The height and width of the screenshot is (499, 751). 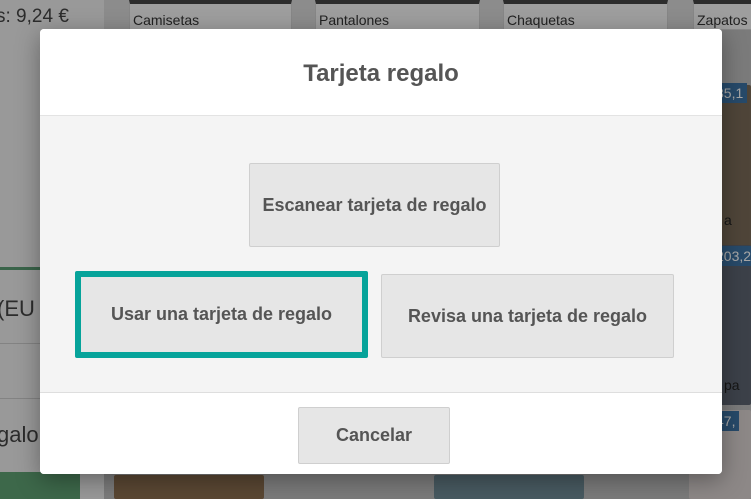 What do you see at coordinates (374, 205) in the screenshot?
I see `scan-gift-card-button: Escanear tarjeta de regalo` at bounding box center [374, 205].